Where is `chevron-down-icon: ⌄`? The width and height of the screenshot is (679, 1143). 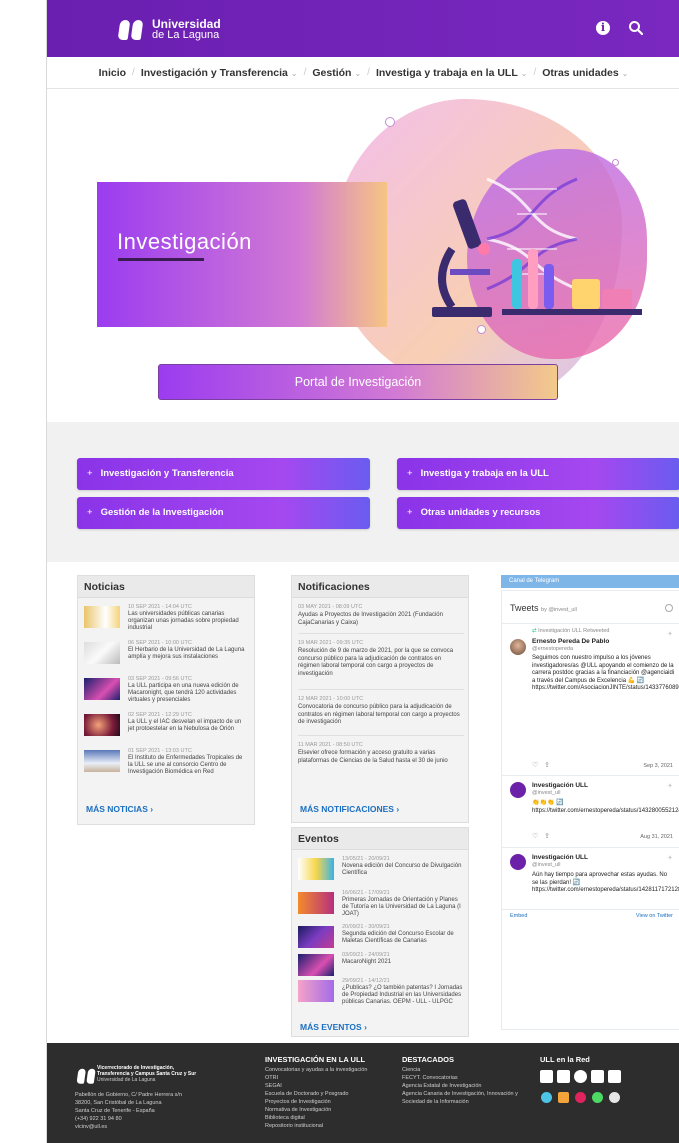
chevron-down-icon: ⌄ is located at coordinates (625, 73).